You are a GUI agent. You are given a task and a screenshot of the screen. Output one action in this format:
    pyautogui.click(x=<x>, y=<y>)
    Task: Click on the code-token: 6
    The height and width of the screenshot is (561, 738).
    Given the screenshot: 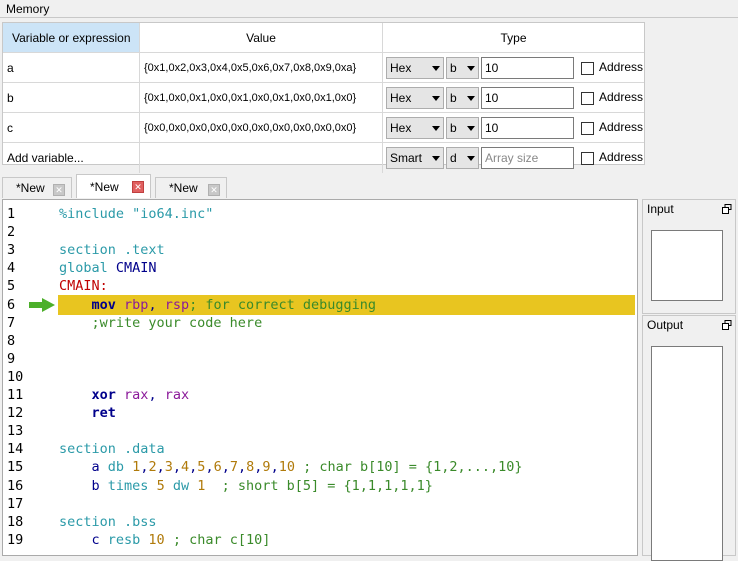 What is the action you would take?
    pyautogui.click(x=217, y=467)
    